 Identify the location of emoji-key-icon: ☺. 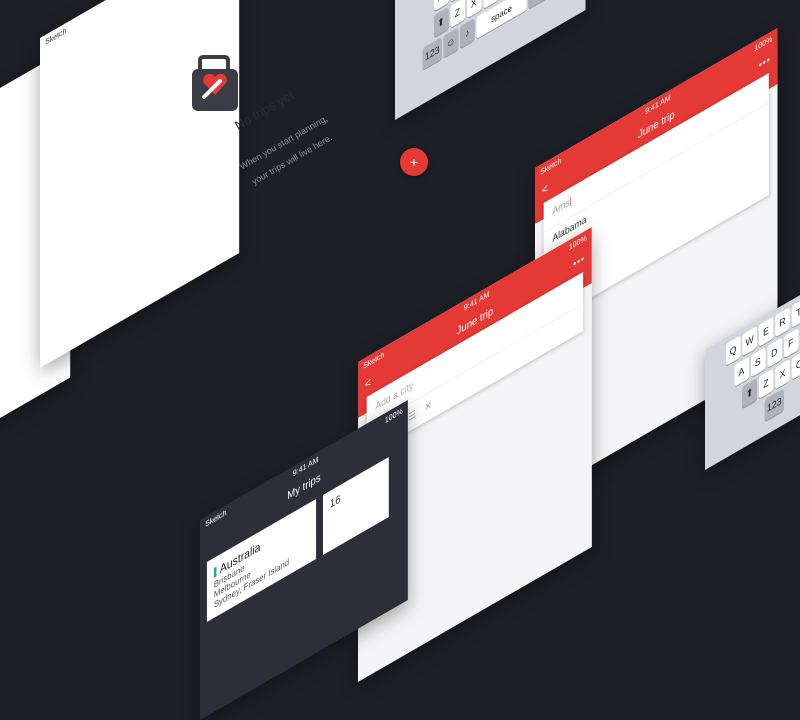
(450, 42).